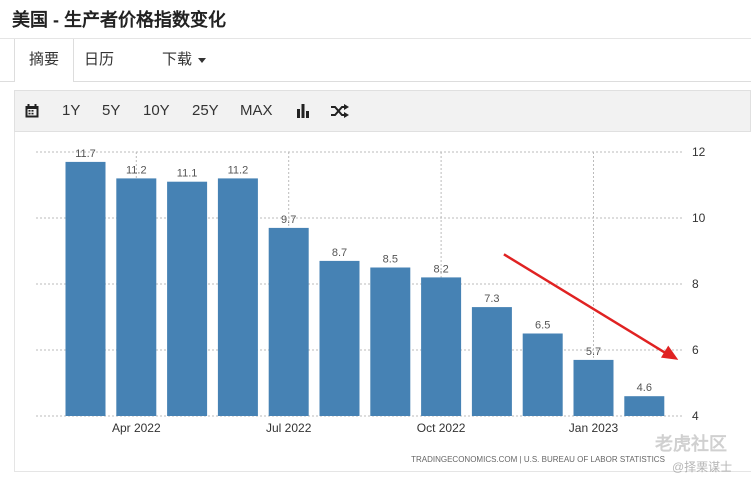 The height and width of the screenshot is (486, 751). What do you see at coordinates (695, 284) in the screenshot?
I see `y-tick-label: 8` at bounding box center [695, 284].